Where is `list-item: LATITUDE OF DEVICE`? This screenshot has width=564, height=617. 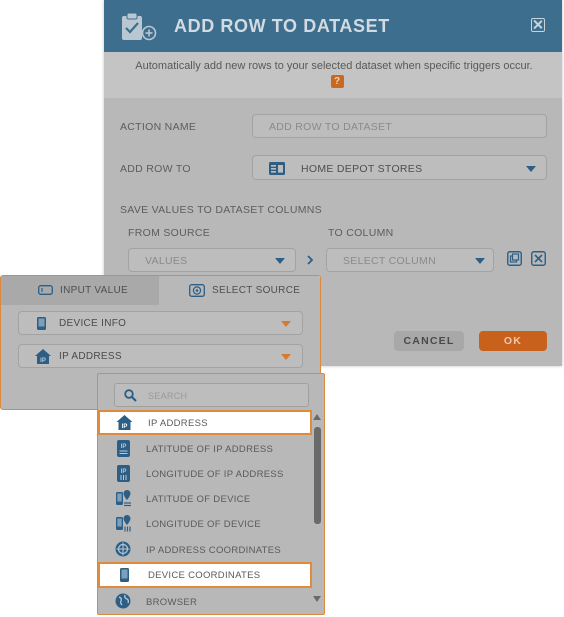 list-item: LATITUDE OF DEVICE is located at coordinates (205, 498).